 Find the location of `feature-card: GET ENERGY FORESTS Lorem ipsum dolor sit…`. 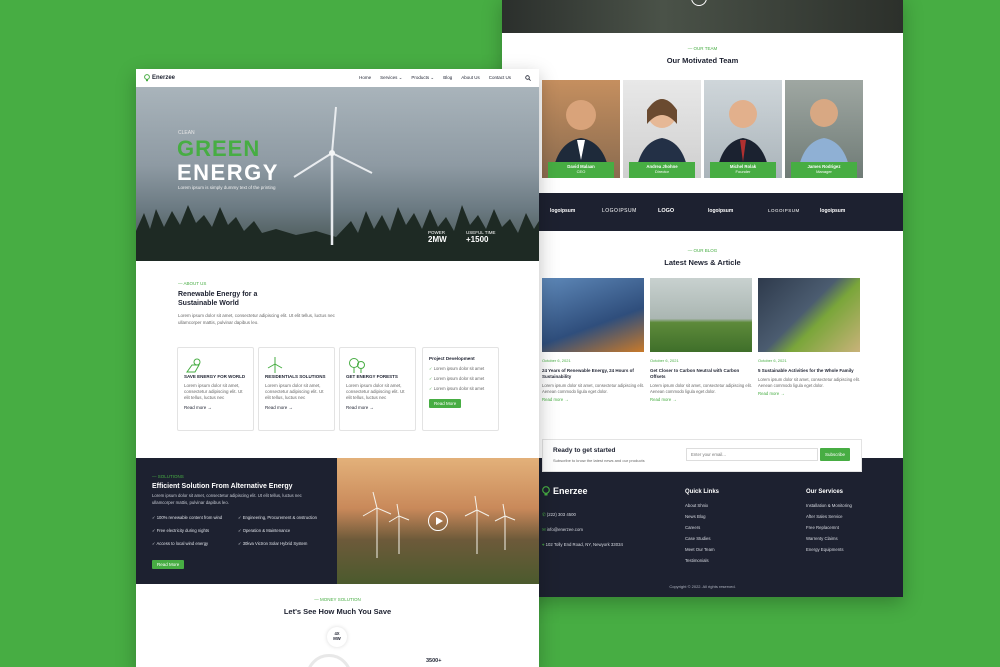

feature-card: GET ENERGY FORESTS Lorem ipsum dolor sit… is located at coordinates (377, 389).